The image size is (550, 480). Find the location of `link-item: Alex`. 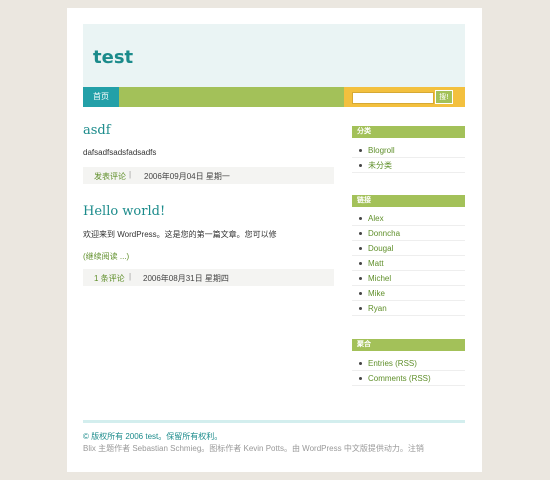

link-item: Alex is located at coordinates (408, 218).